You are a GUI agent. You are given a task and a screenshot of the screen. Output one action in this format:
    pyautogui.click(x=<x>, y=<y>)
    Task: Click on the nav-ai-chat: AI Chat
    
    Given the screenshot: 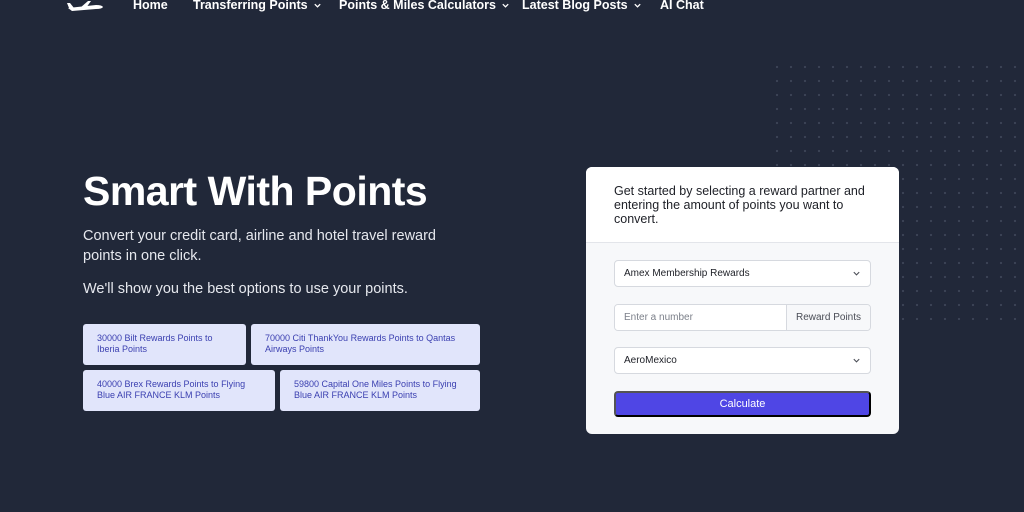 What is the action you would take?
    pyautogui.click(x=682, y=6)
    